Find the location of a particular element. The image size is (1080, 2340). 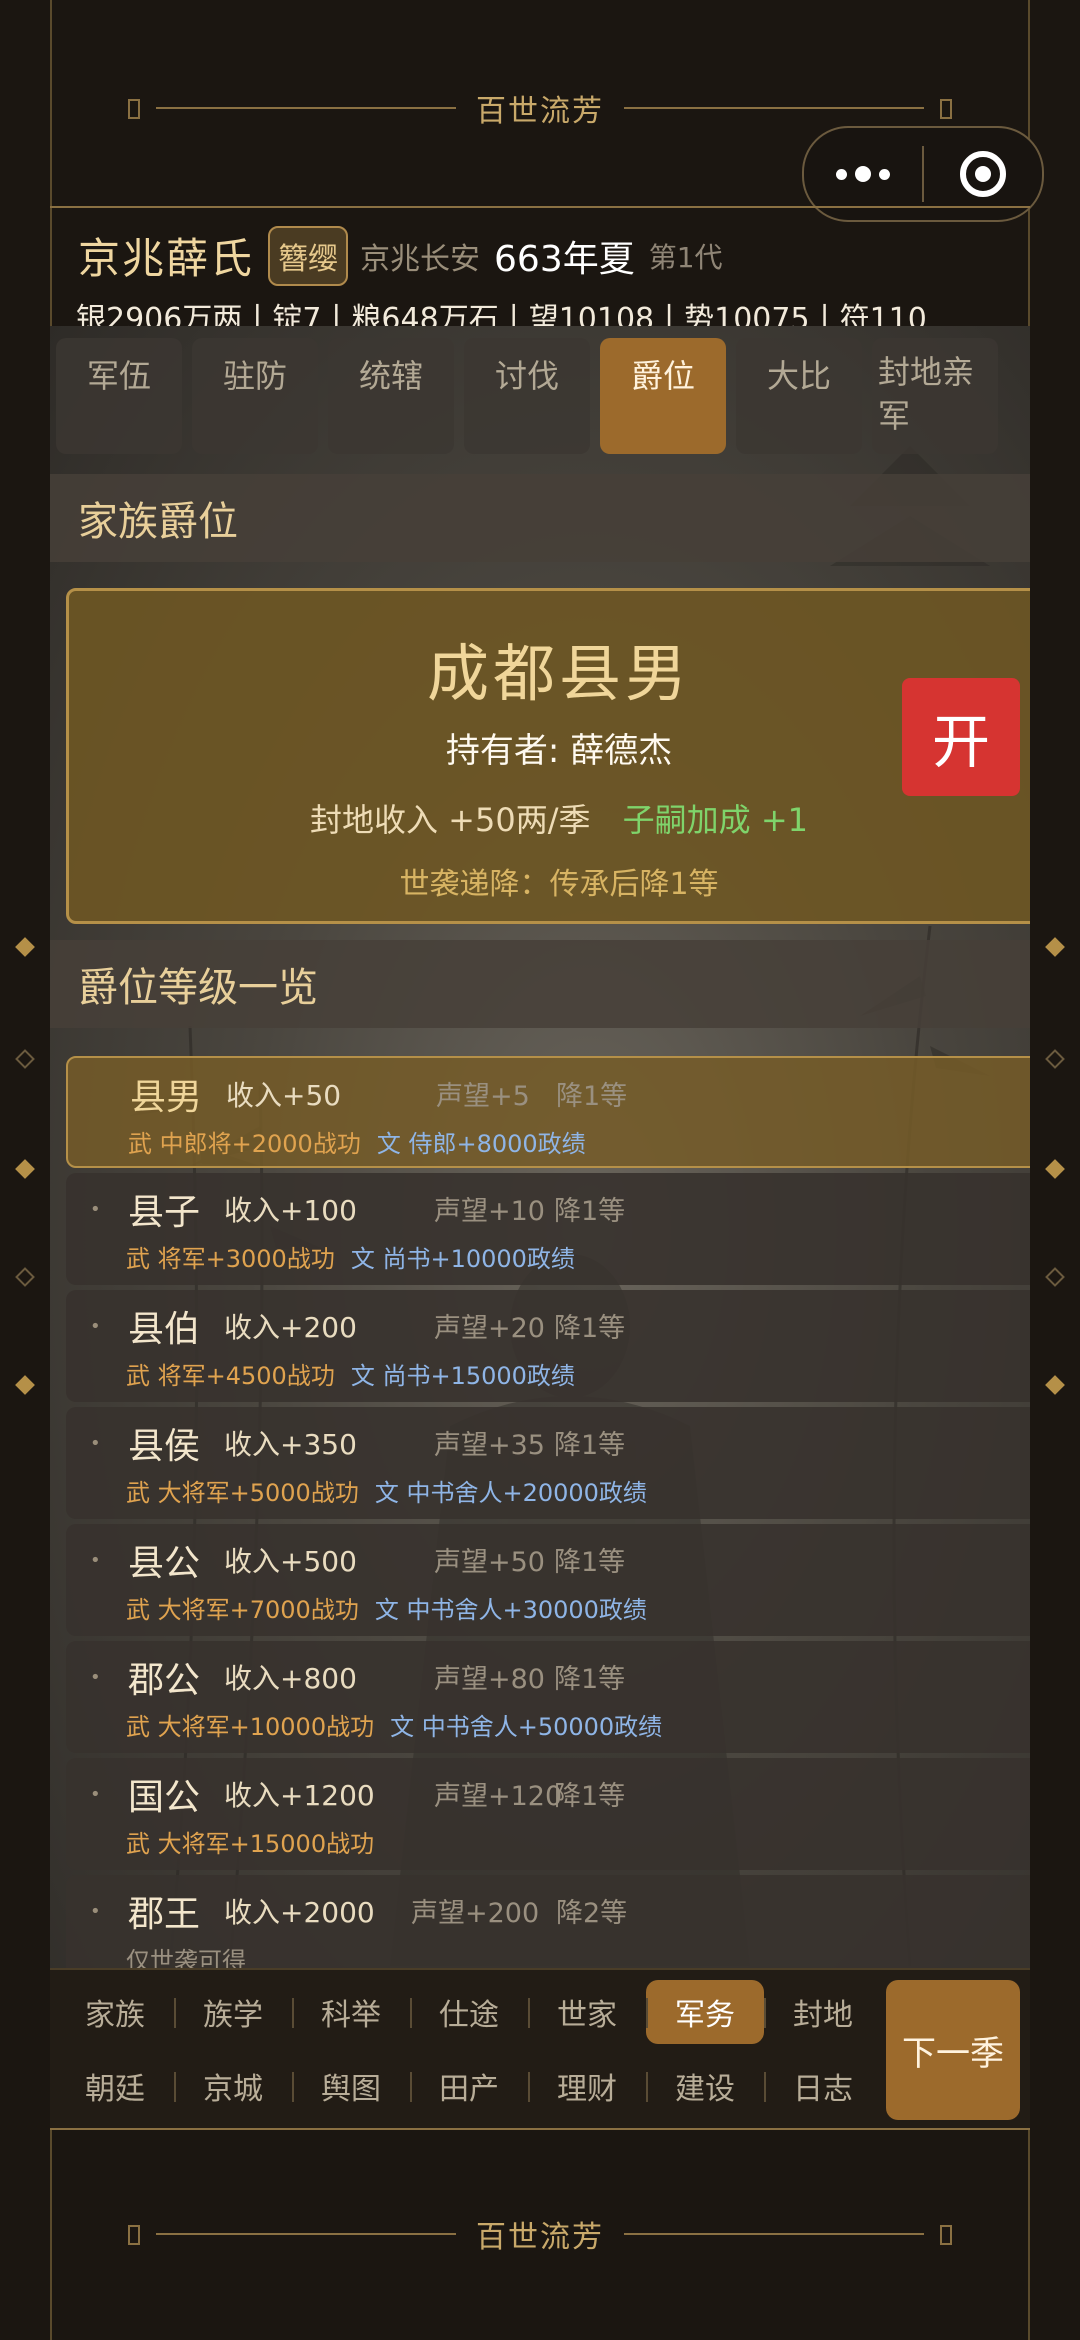

tab-garrison: 驻防 is located at coordinates (255, 396).